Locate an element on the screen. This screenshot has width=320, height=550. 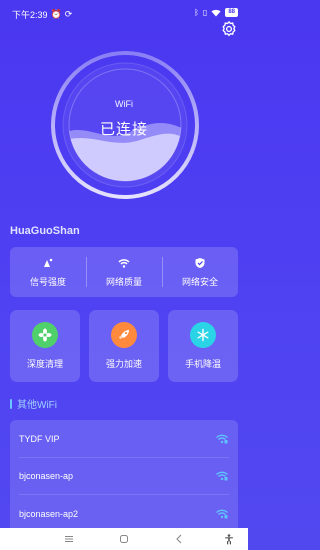
current-ssid: HuaGuoShan is located at coordinates (45, 231).